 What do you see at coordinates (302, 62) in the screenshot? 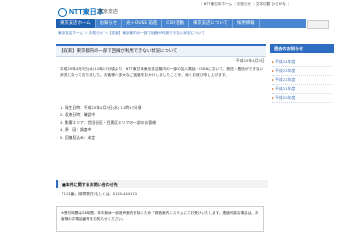
I see `sidebar-item-h24: 平成24年度` at bounding box center [302, 62].